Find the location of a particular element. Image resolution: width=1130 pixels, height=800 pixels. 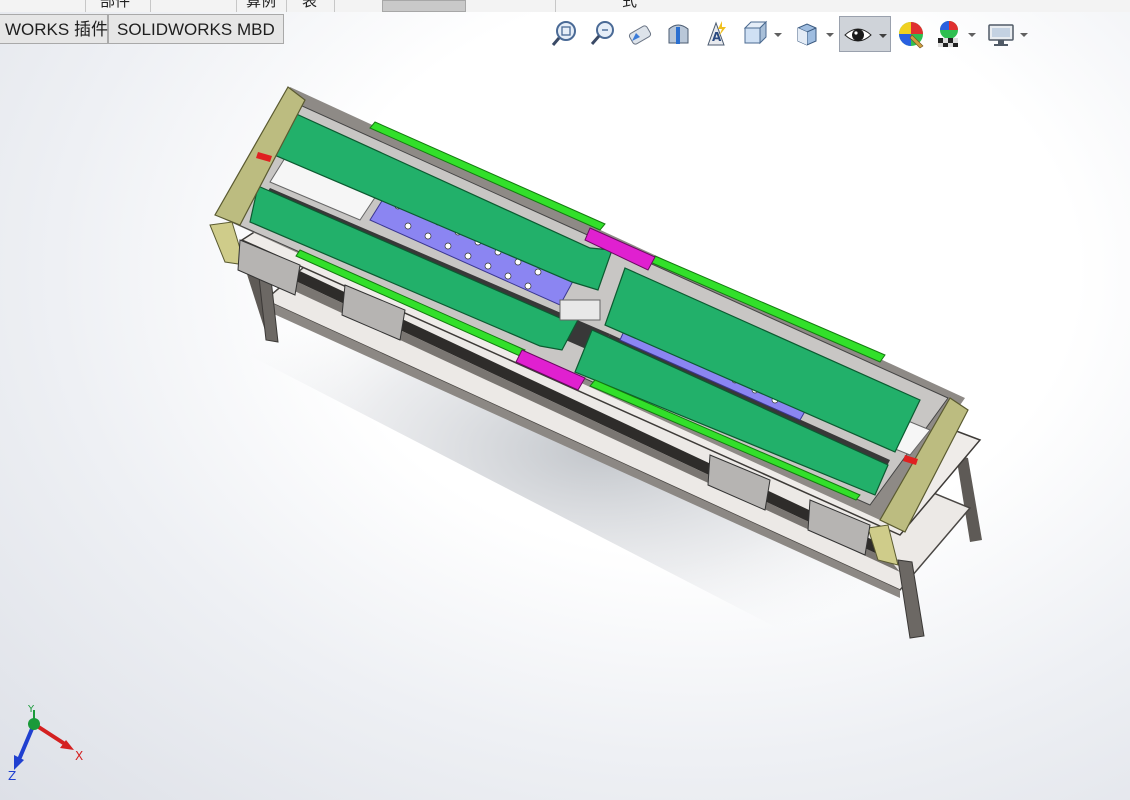

table-leg is located at coordinates (969, 498).